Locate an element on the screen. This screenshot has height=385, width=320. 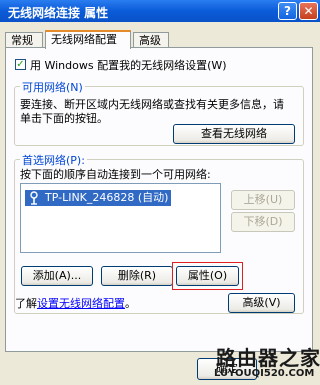
move-up-button: 上移(U) is located at coordinates (263, 200).